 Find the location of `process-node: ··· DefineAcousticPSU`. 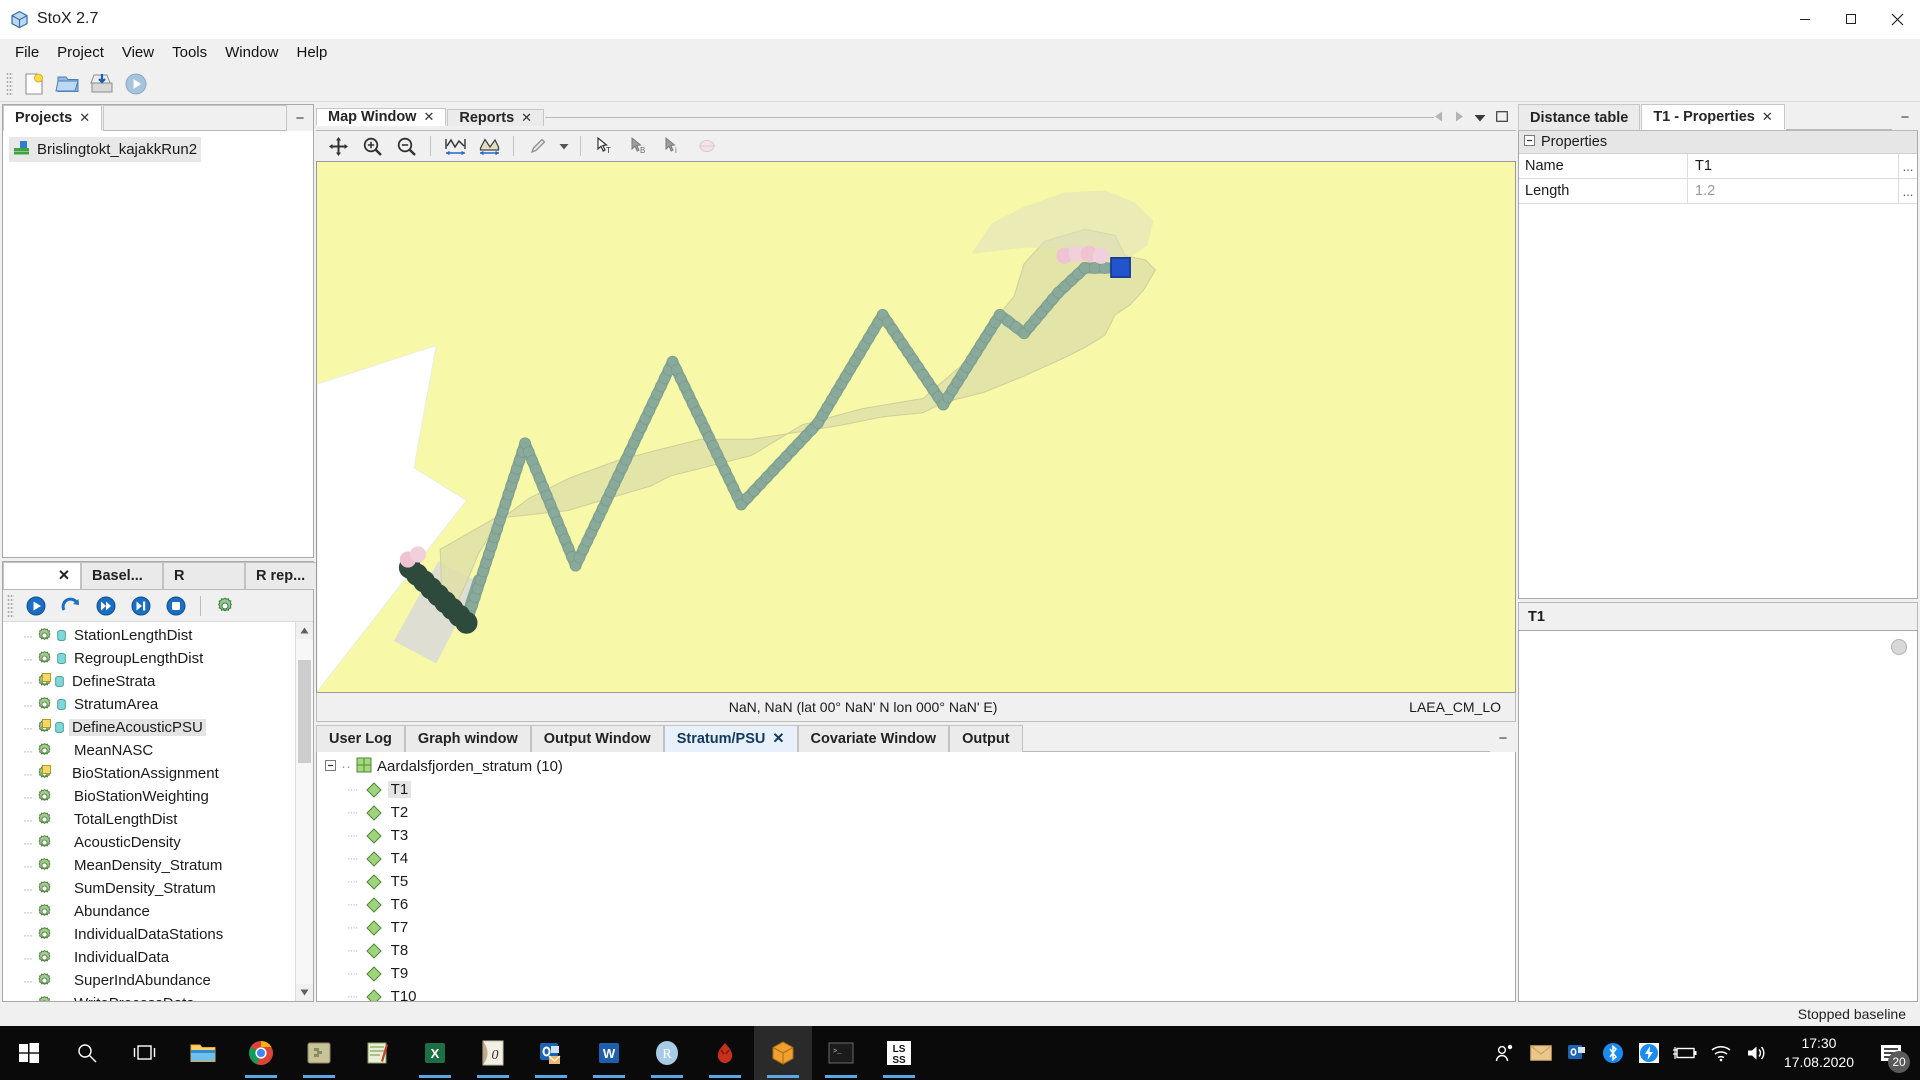

process-node: ··· DefineAcousticPSU is located at coordinates (149, 727).